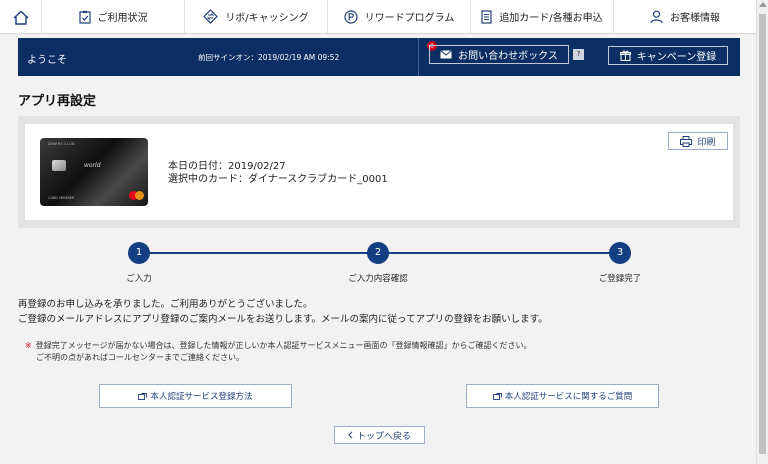 This screenshot has width=768, height=464. I want to click on scroll-up-arrow-icon, so click(763, 4).